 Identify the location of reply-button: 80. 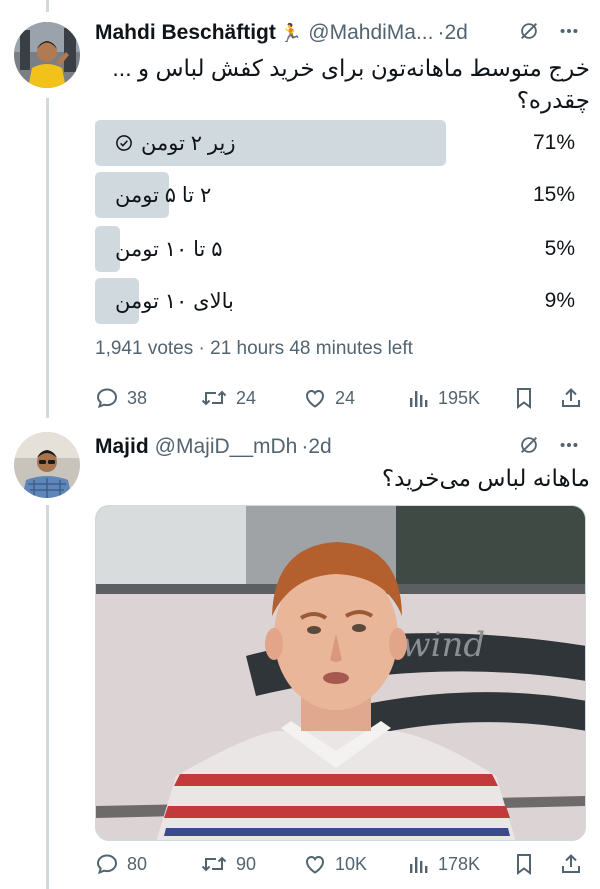
(121, 864).